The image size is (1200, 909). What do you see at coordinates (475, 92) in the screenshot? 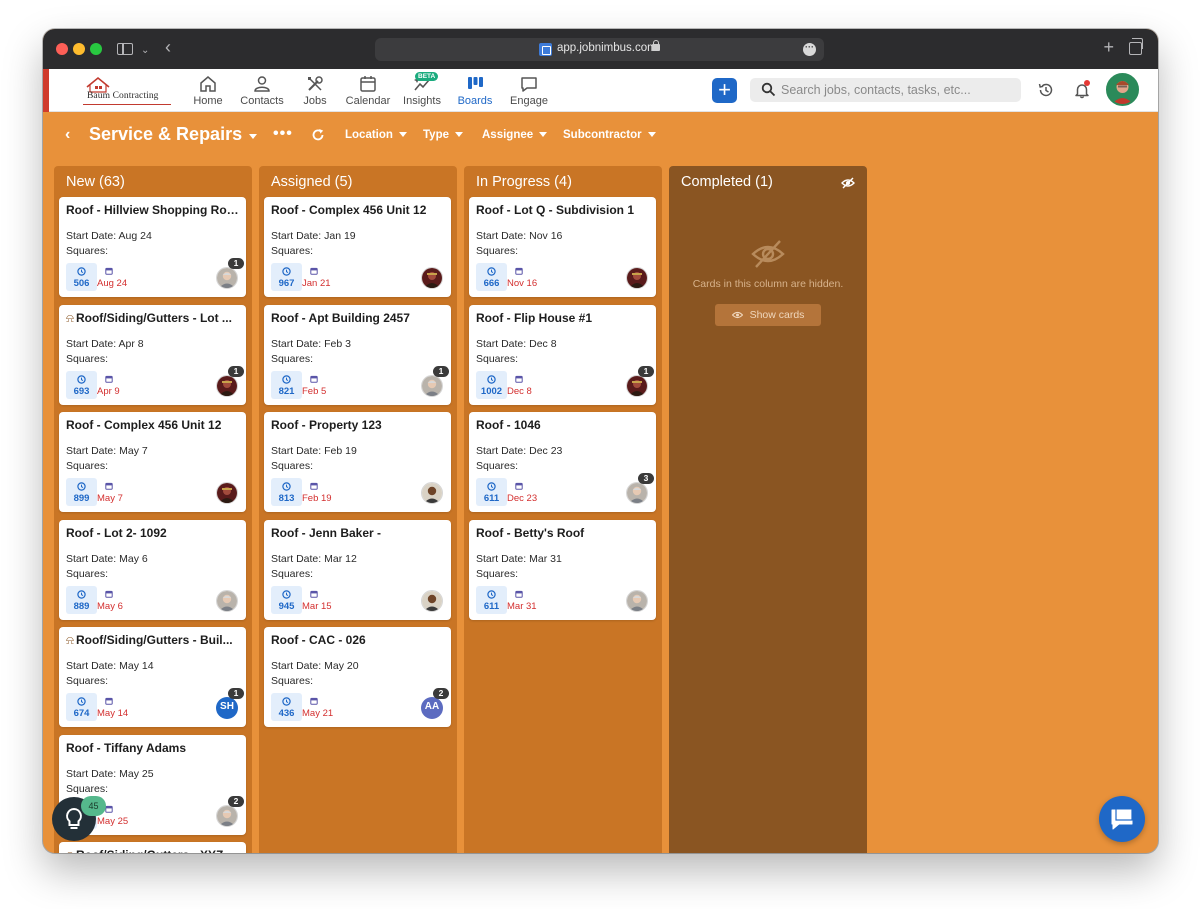
I see `nav-boards: Boards` at bounding box center [475, 92].